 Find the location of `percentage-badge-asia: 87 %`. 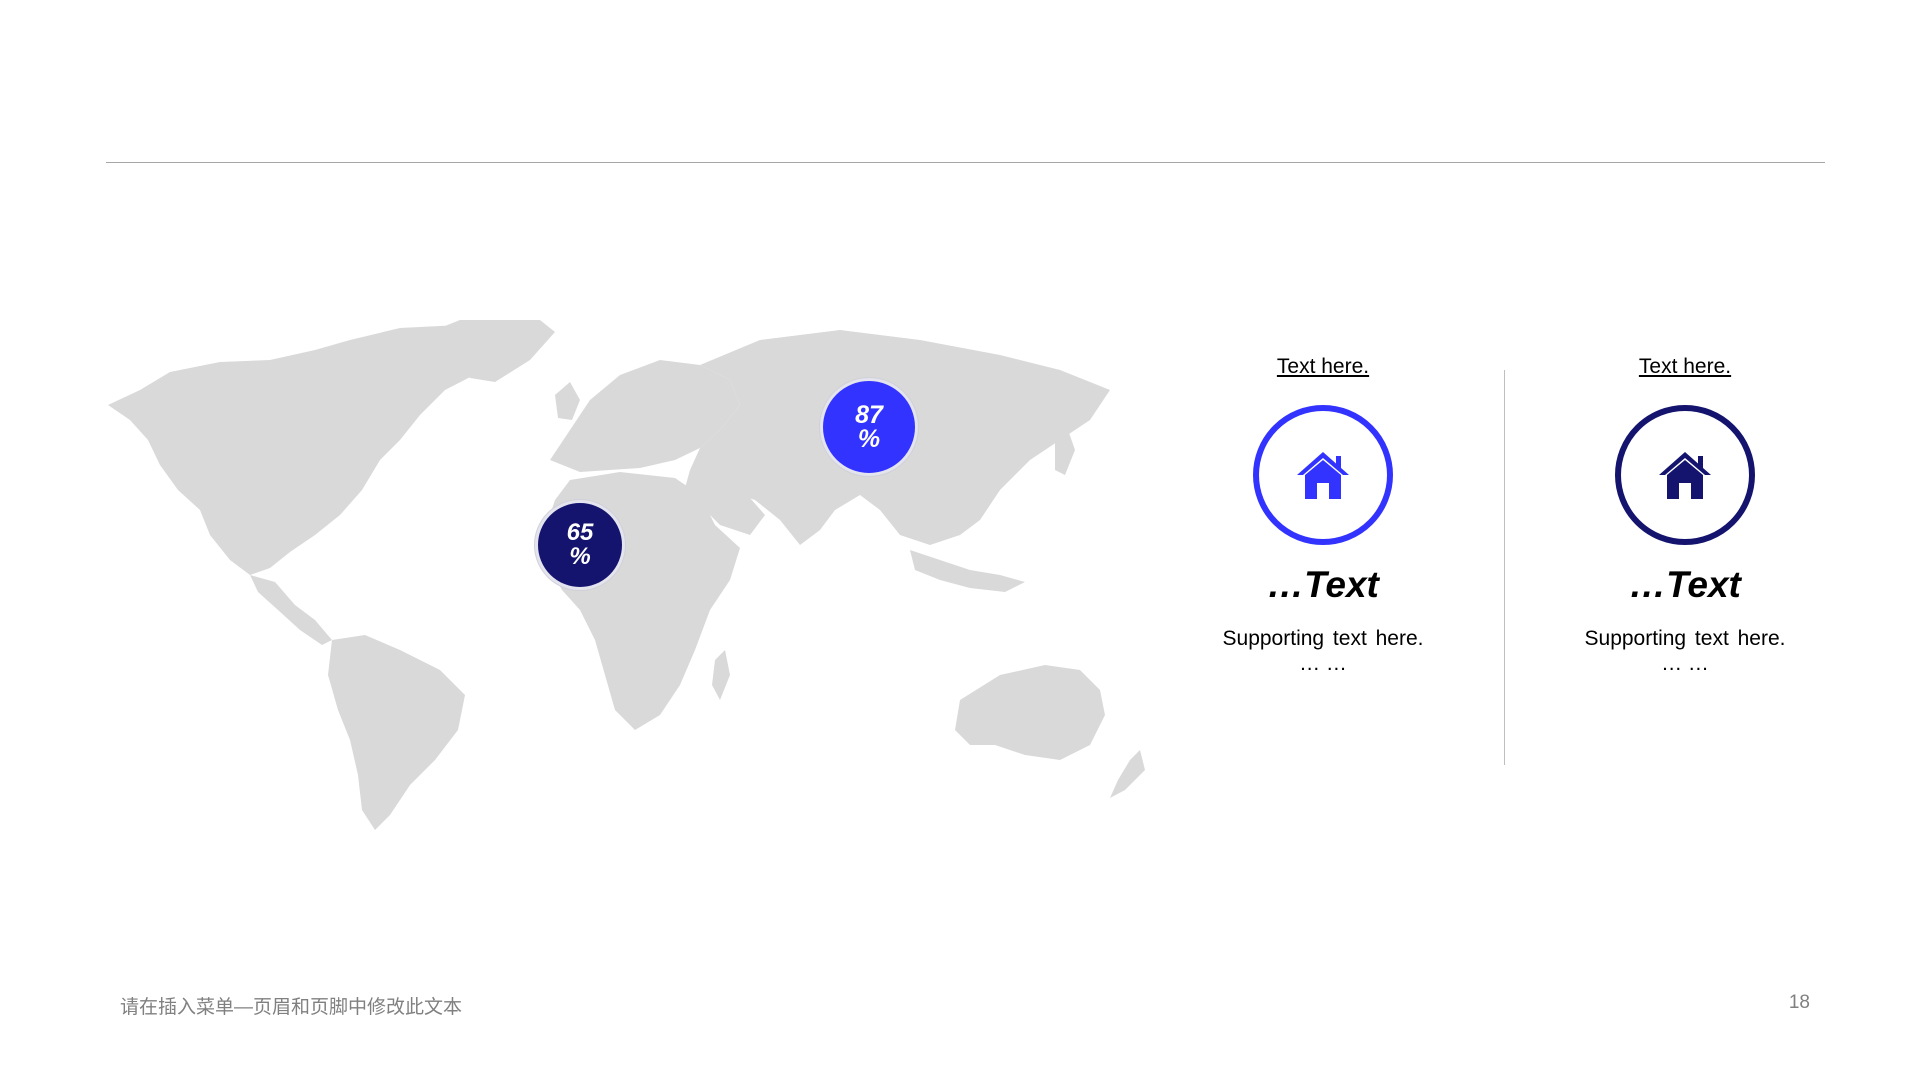

percentage-badge-asia: 87 % is located at coordinates (869, 427).